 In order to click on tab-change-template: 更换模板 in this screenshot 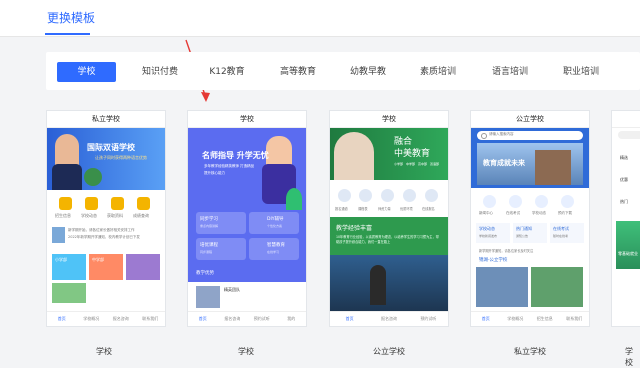, I will do `click(71, 17)`.